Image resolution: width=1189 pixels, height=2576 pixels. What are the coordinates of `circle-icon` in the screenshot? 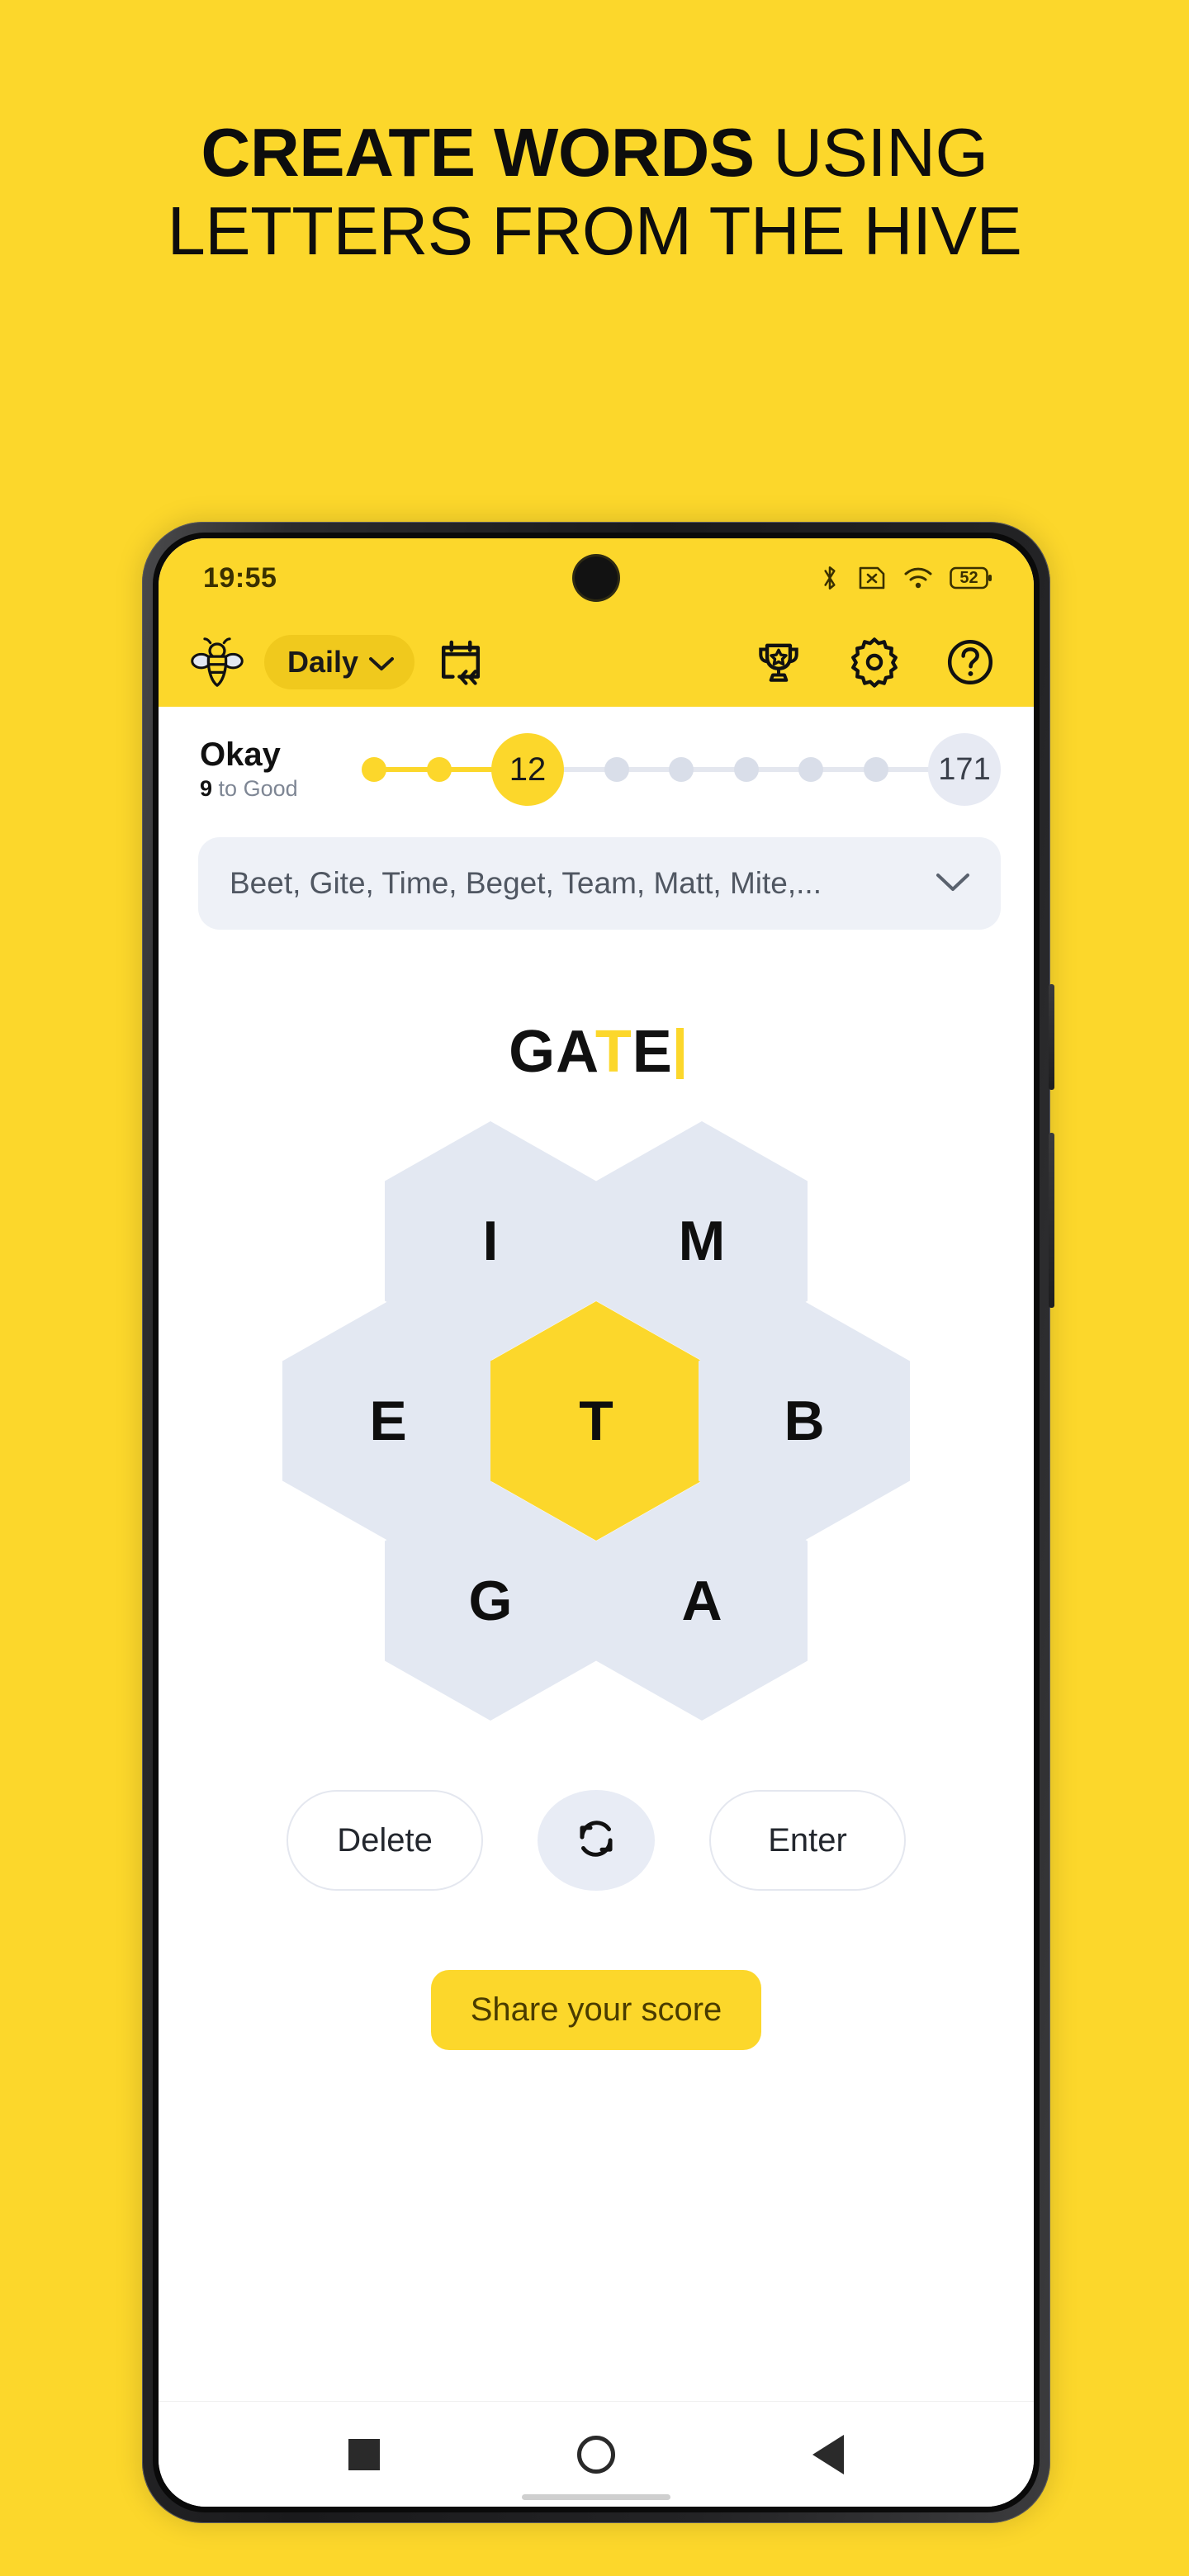 It's located at (595, 2454).